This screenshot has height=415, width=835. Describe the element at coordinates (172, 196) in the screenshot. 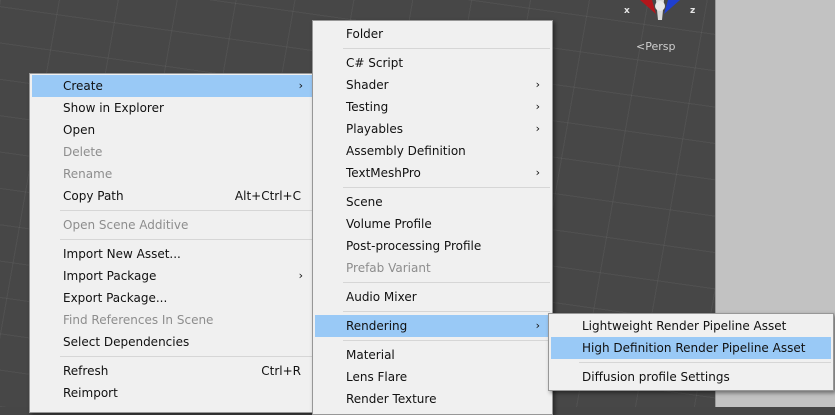

I see `menu-item-copy-path: Copy Path Alt+Ctrl+C` at that location.